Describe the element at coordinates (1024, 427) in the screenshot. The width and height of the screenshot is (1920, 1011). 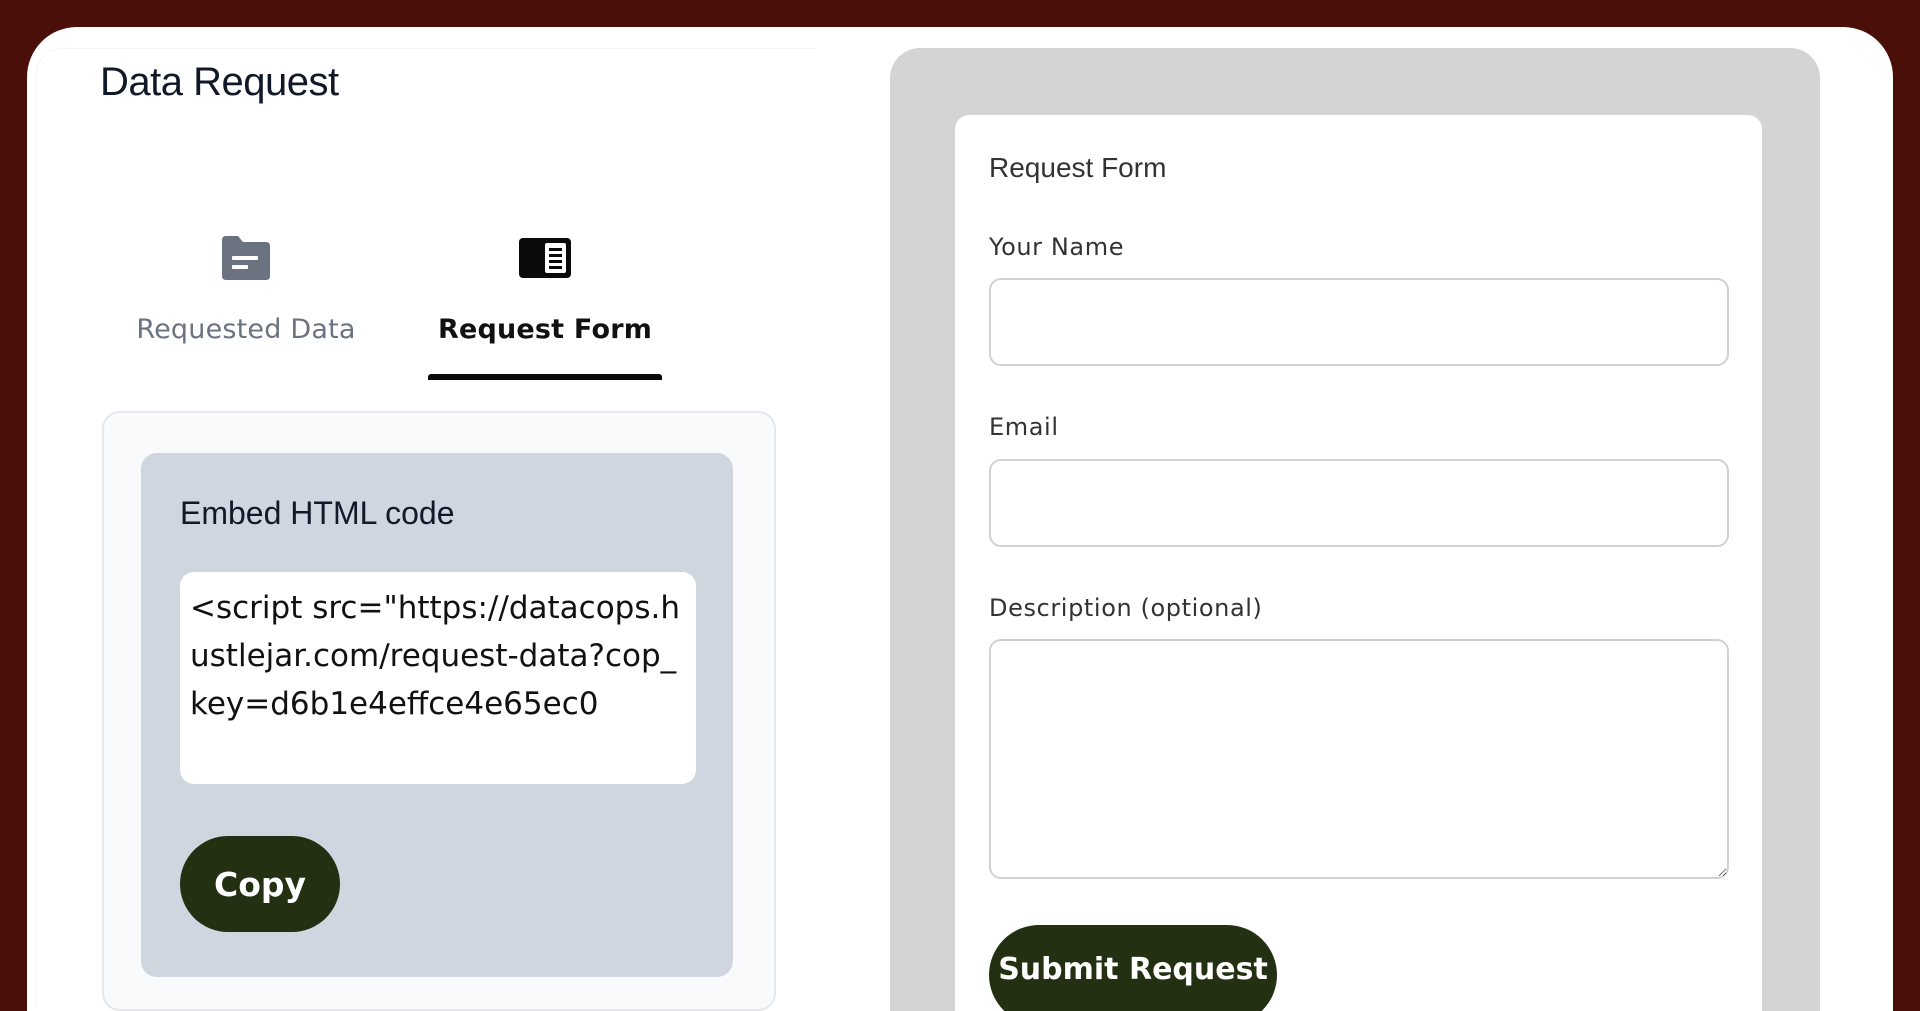
I see `email-label: Email` at that location.